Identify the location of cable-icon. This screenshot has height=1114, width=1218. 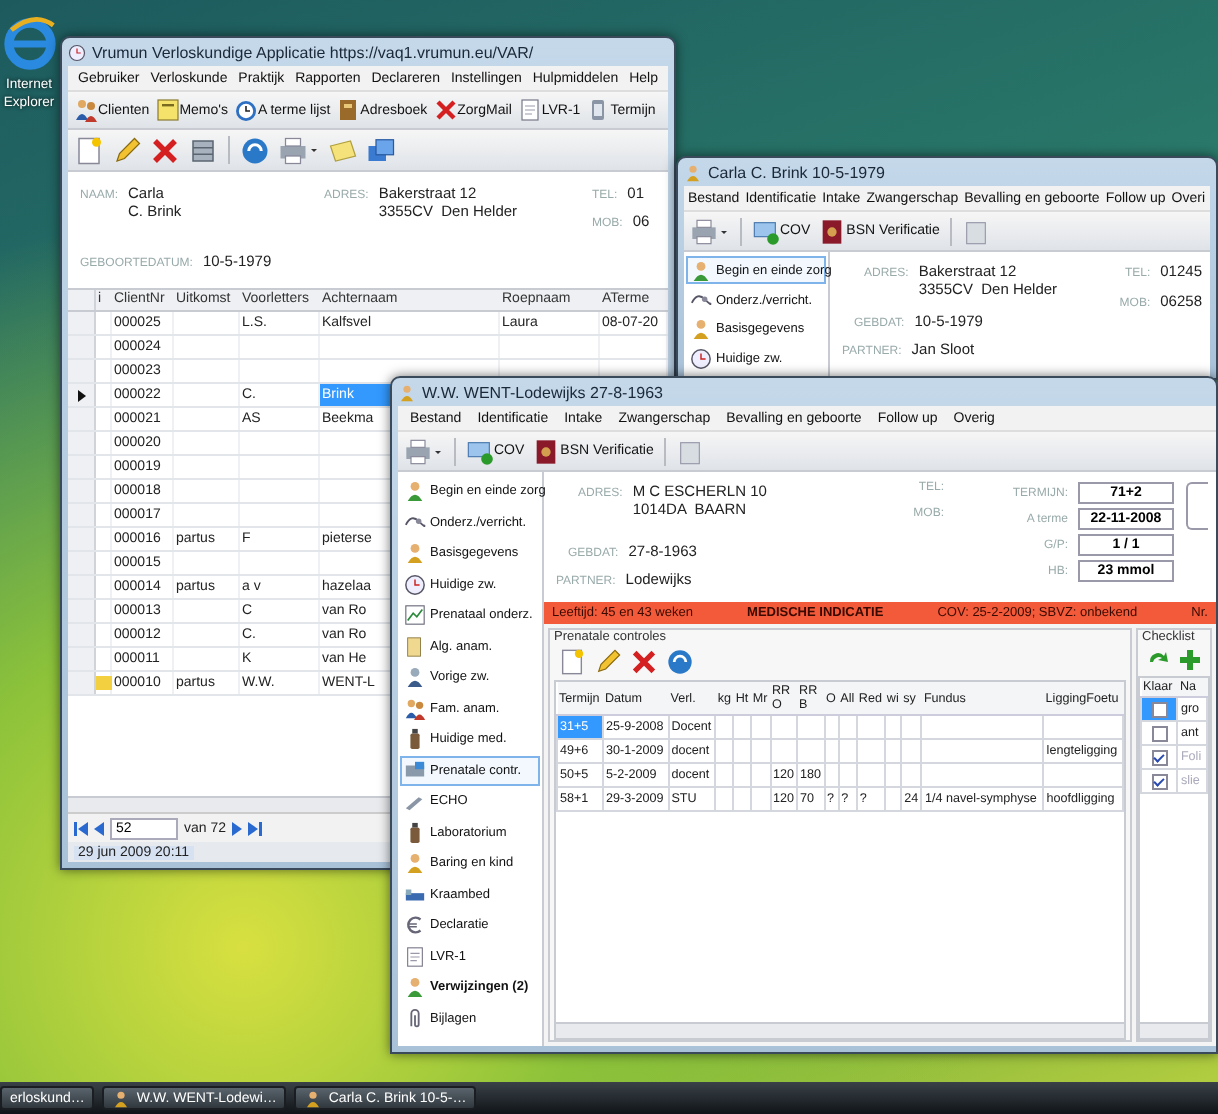
(415, 522).